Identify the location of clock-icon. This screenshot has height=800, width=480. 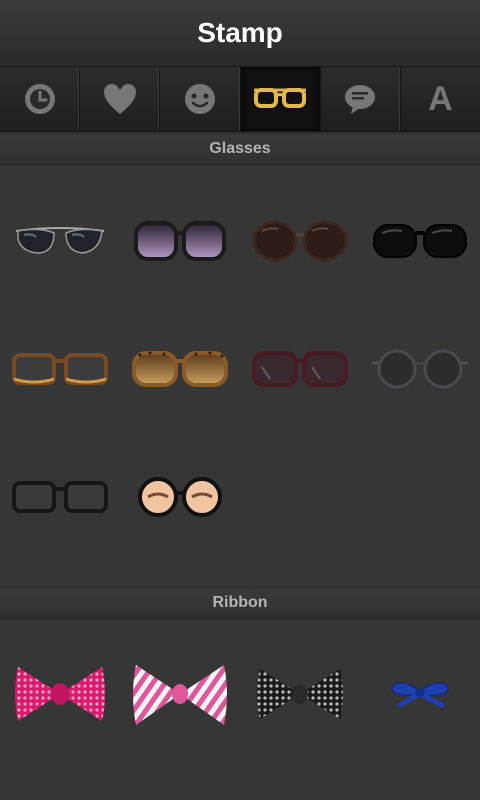
(39, 99).